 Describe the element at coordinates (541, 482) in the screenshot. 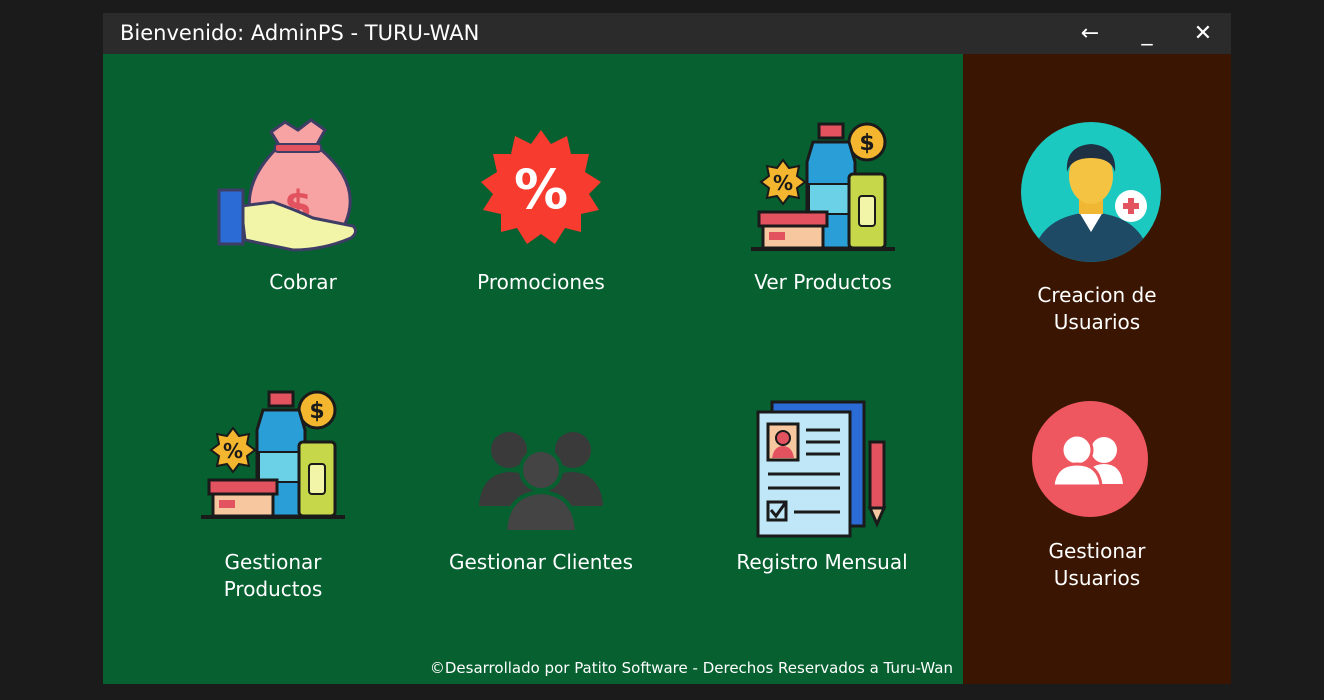

I see `group-users-icon` at that location.